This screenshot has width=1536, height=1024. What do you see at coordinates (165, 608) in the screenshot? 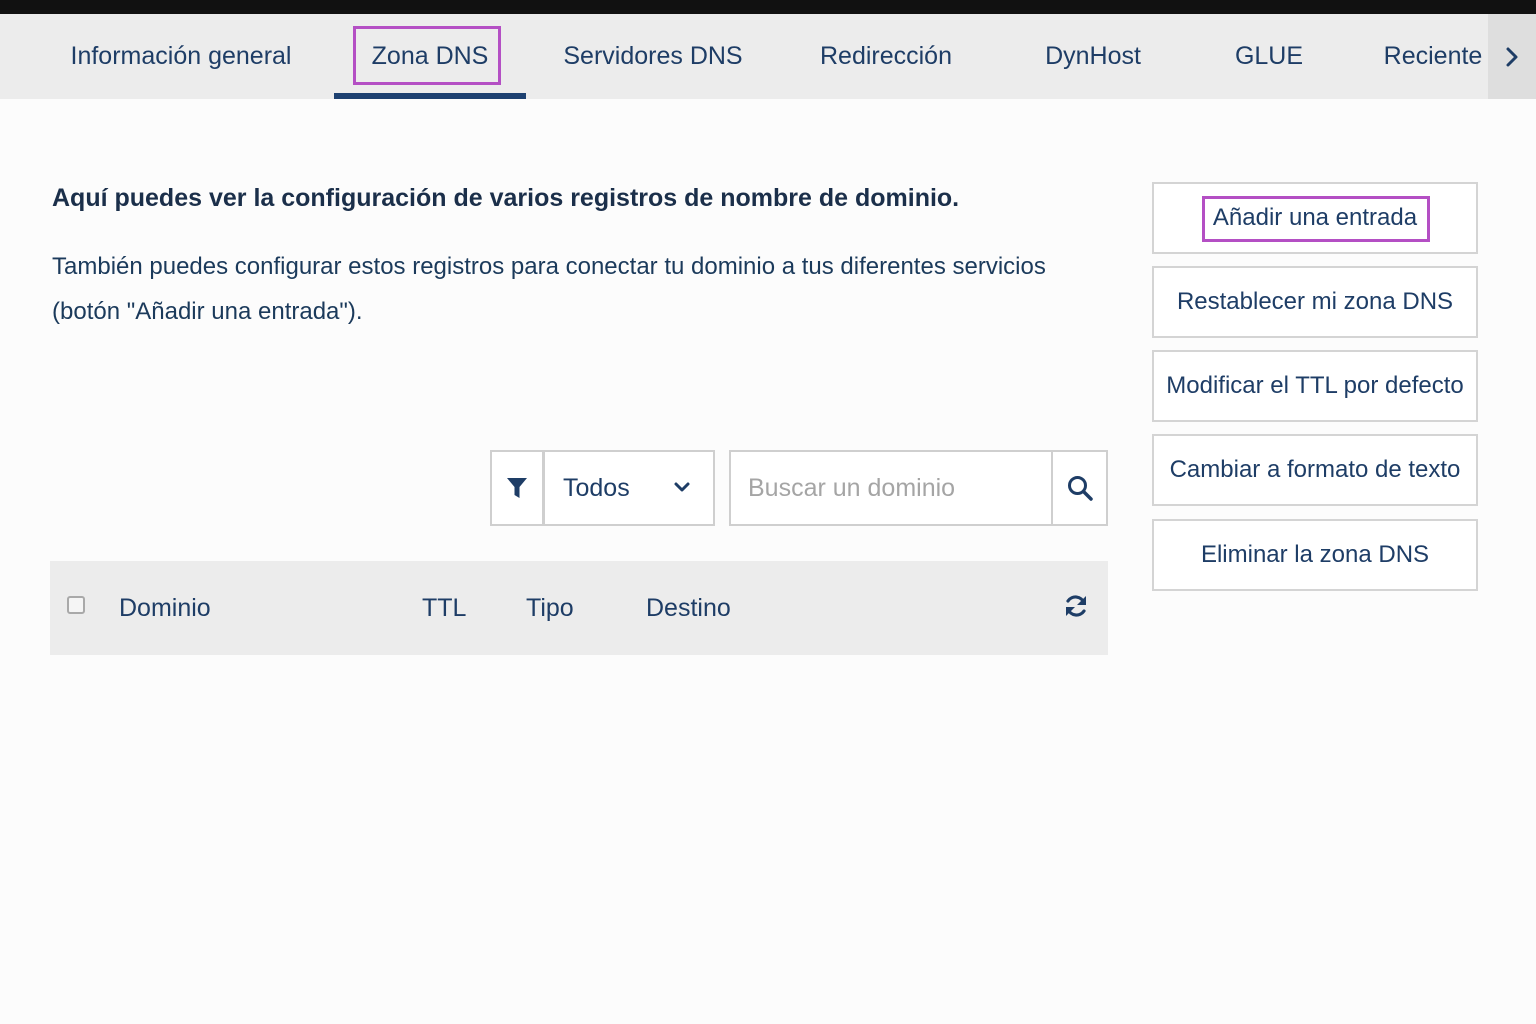
I see `column-header-dominio: Dominio` at bounding box center [165, 608].